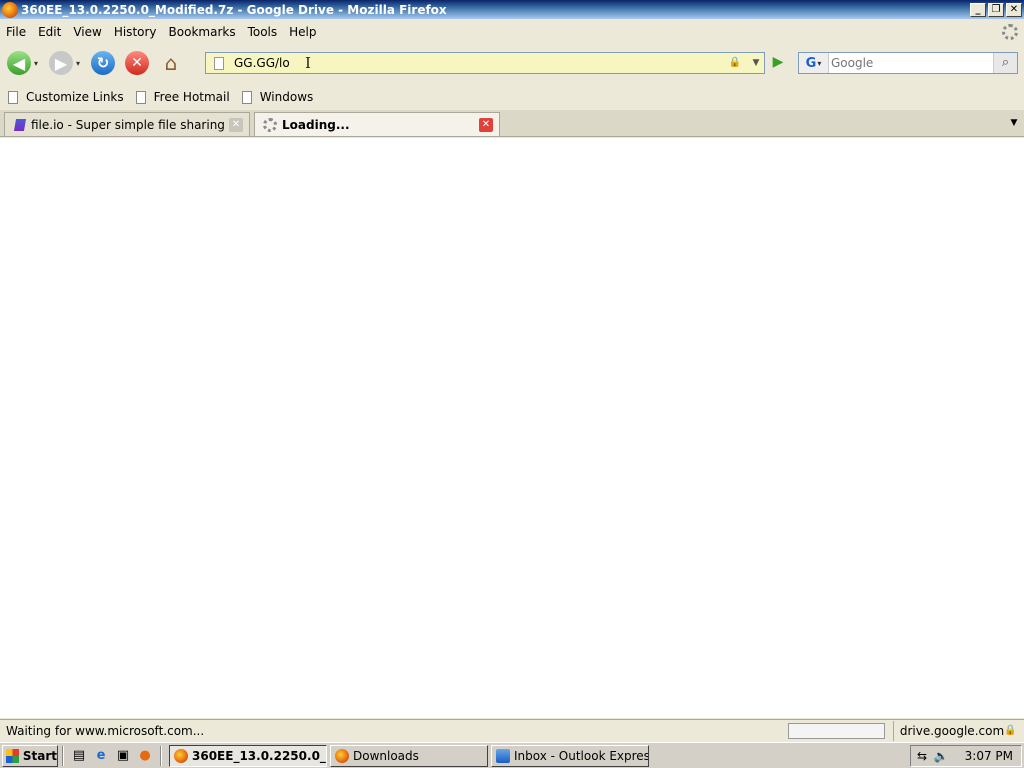 Image resolution: width=1024 pixels, height=768 pixels. What do you see at coordinates (263, 32) in the screenshot?
I see `menu-tools: Tools` at bounding box center [263, 32].